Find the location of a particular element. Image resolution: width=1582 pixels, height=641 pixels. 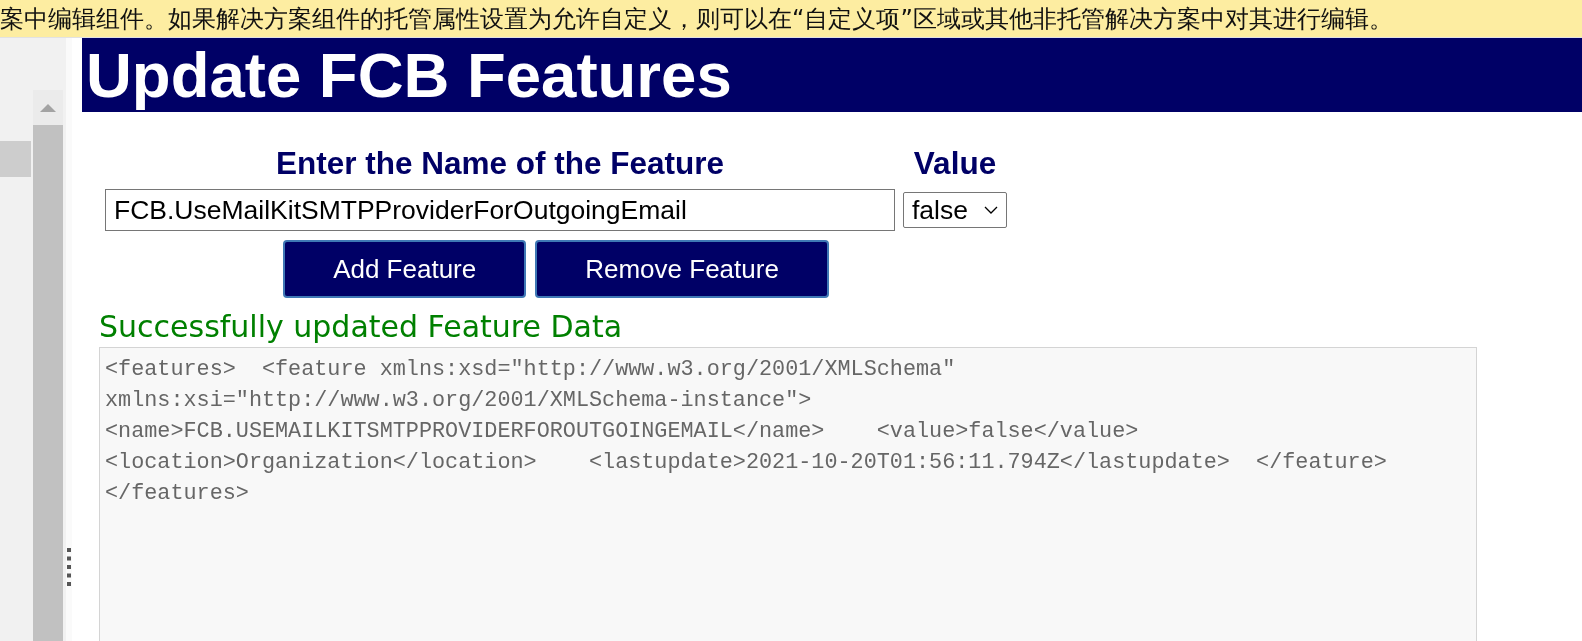

value-label: Value is located at coordinates (955, 163).